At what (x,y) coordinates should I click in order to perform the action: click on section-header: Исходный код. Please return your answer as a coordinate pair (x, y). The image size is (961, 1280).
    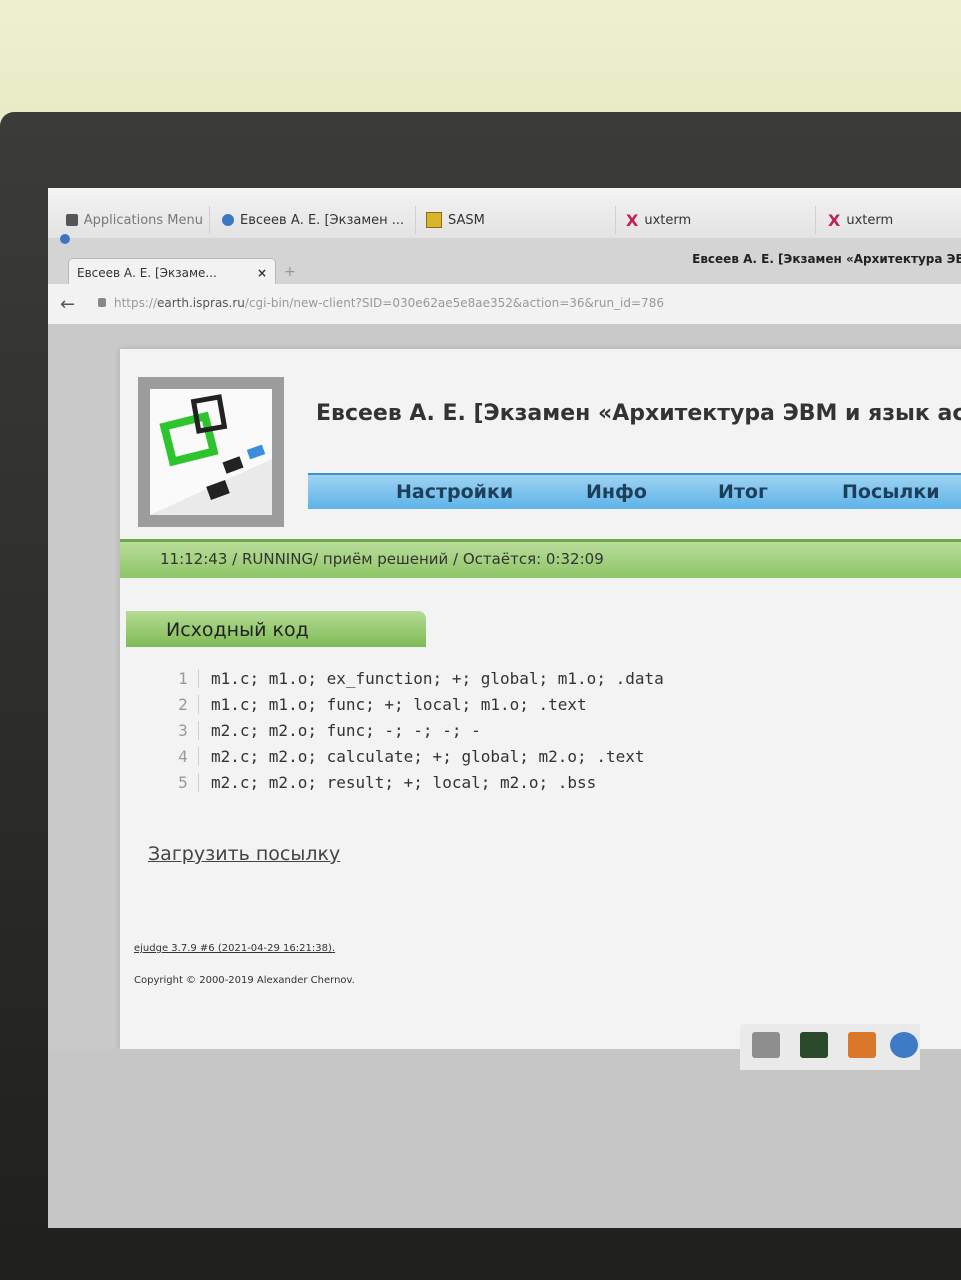
    Looking at the image, I should click on (276, 629).